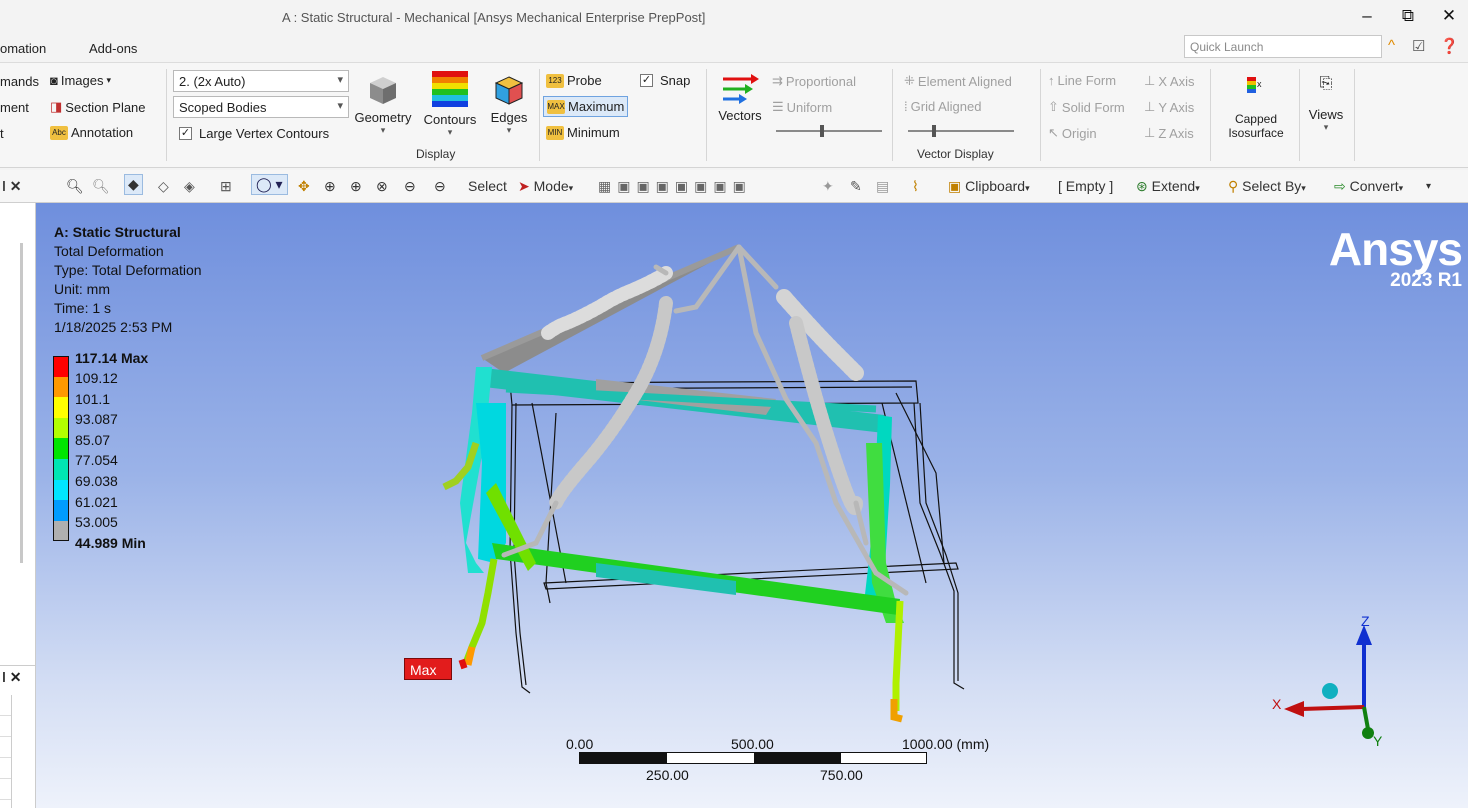  Describe the element at coordinates (1150, 132) in the screenshot. I see `axis-icon: ⊥` at that location.